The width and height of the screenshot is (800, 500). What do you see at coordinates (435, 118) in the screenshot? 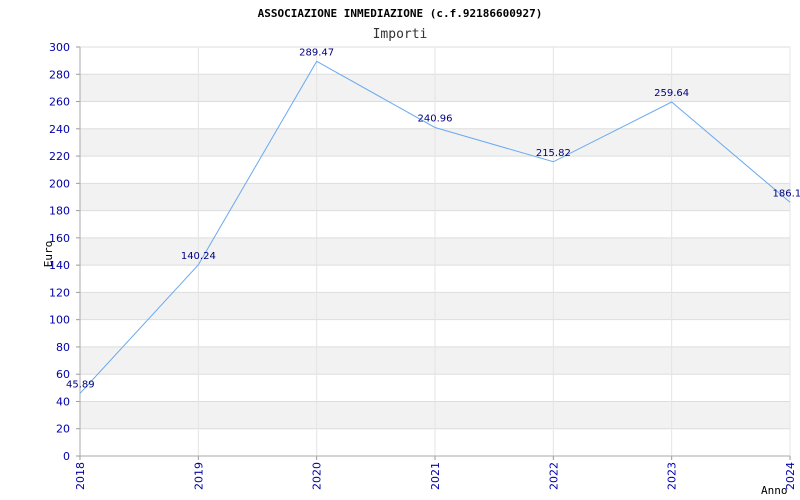
I see `data-label: 240.96` at bounding box center [435, 118].